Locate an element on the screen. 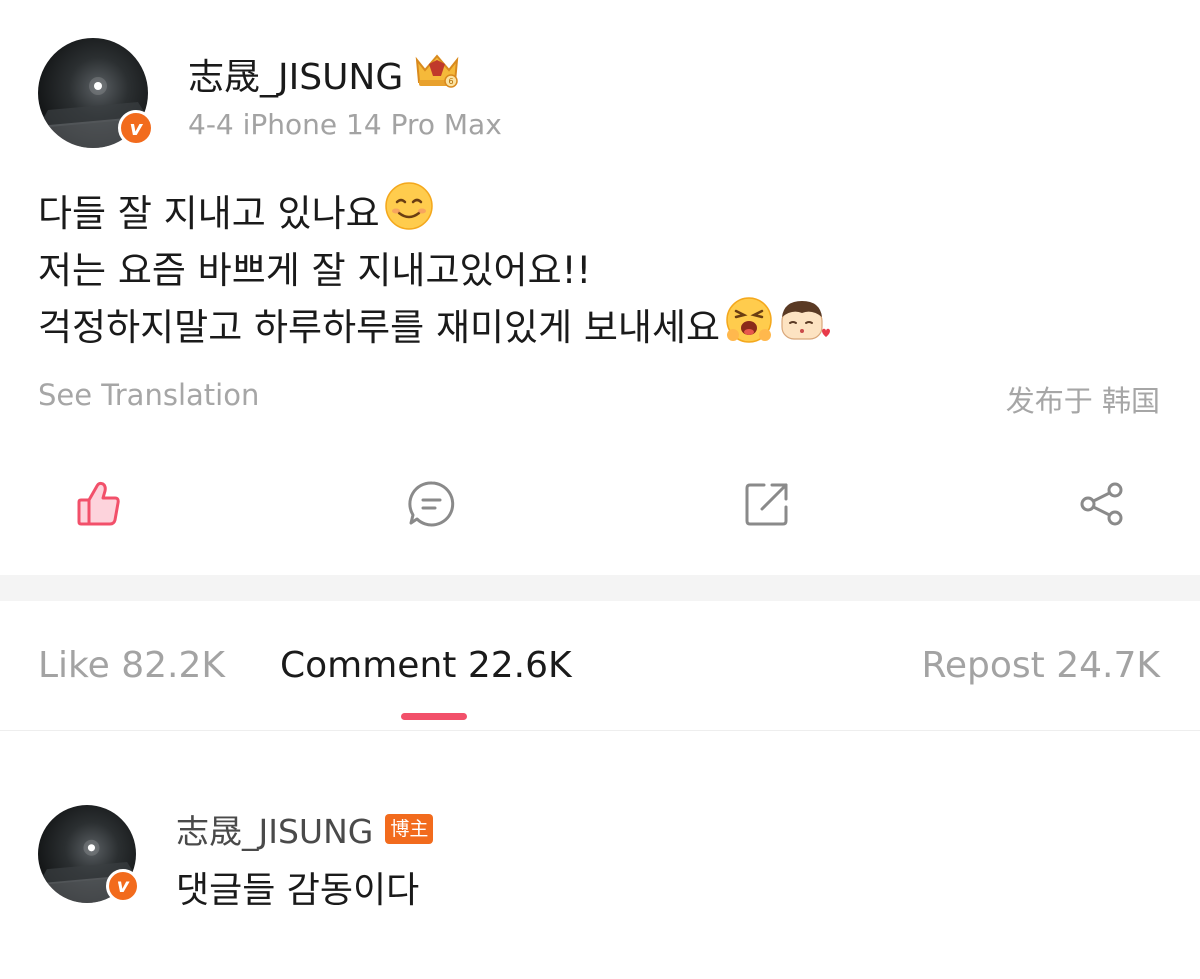 The width and height of the screenshot is (1200, 979). repost-button is located at coordinates (767, 506).